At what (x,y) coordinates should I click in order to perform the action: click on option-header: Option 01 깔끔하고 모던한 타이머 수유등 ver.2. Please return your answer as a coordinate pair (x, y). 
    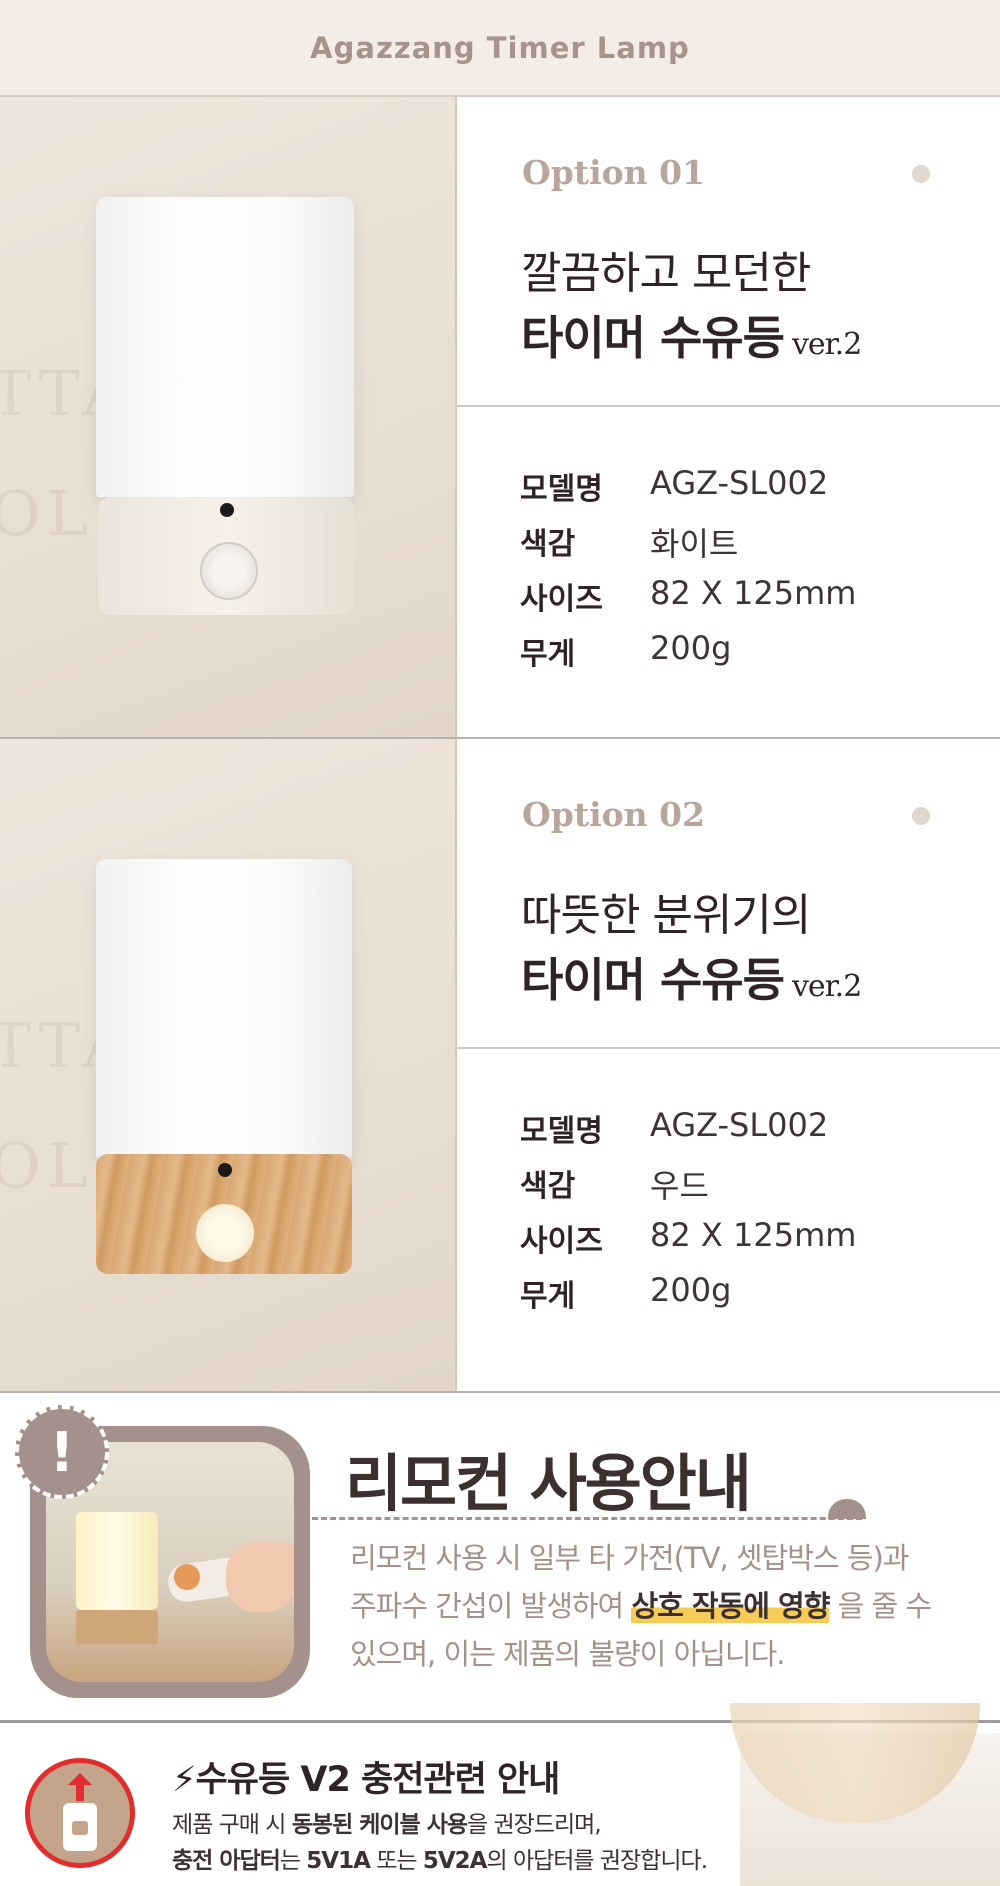
    Looking at the image, I should click on (728, 252).